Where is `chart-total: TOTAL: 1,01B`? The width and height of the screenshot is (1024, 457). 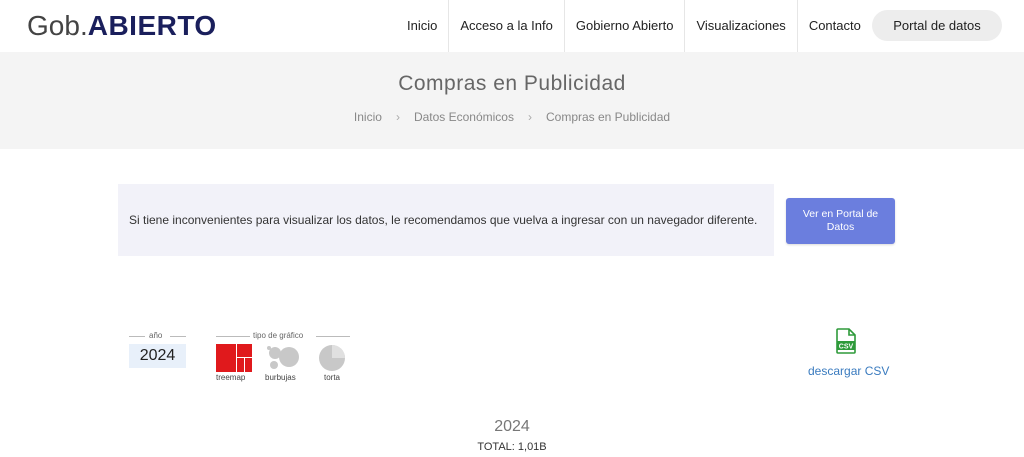
chart-total: TOTAL: 1,01B is located at coordinates (512, 447).